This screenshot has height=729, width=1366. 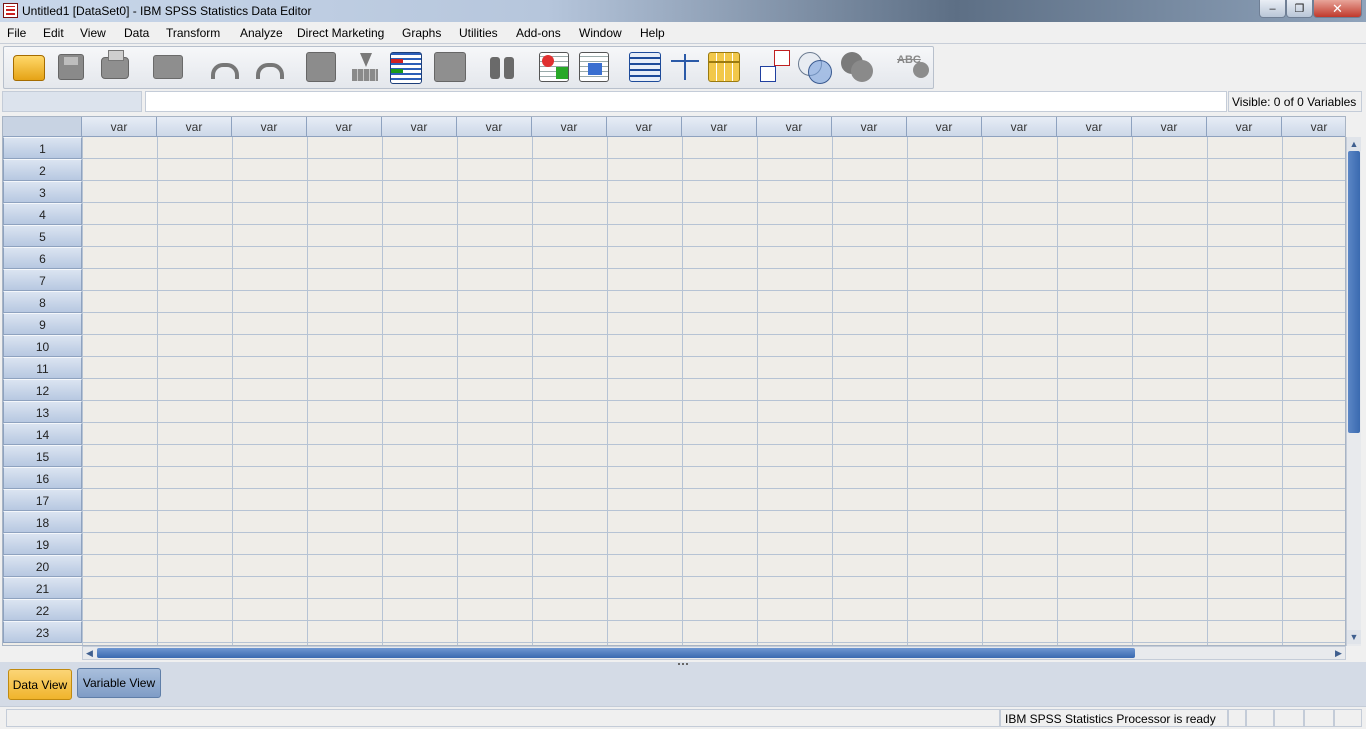 What do you see at coordinates (72, 101) in the screenshot?
I see `cell-reference-field` at bounding box center [72, 101].